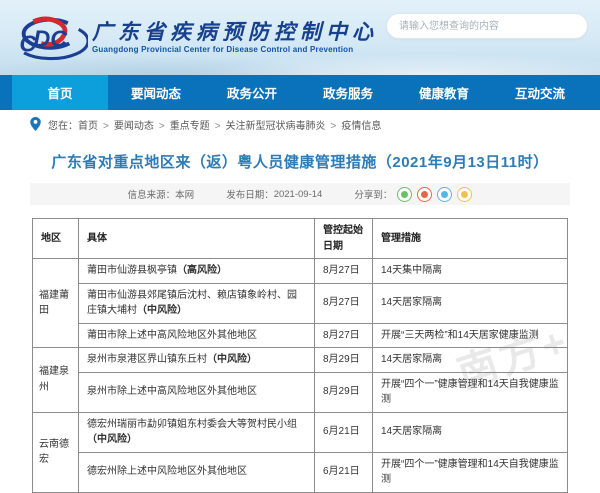 This screenshot has height=493, width=600. What do you see at coordinates (55, 452) in the screenshot?
I see `region-cell: 云南德宏` at bounding box center [55, 452].